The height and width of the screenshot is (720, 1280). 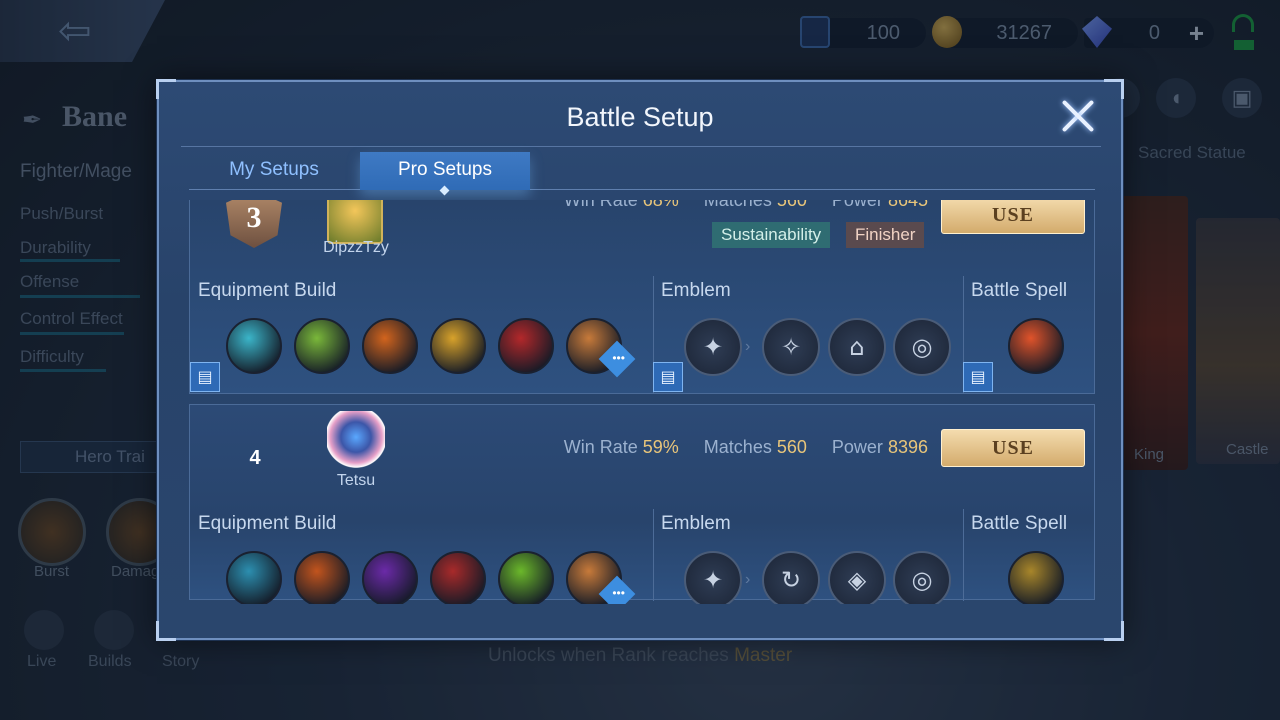 I want to click on dialog-title: Battle Setup, so click(x=640, y=117).